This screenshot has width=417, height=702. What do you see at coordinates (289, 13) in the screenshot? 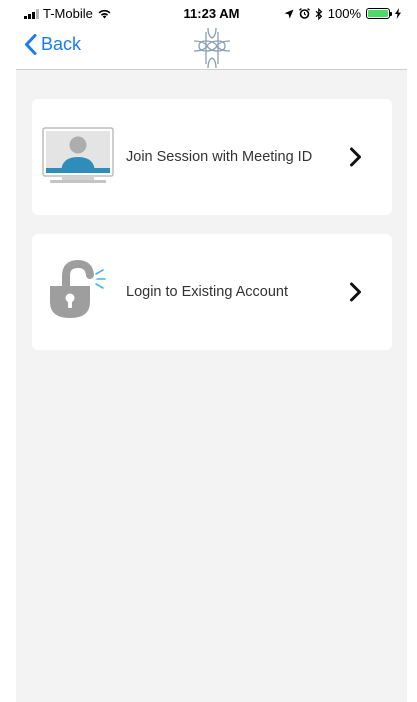
I see `location-arrow-icon` at bounding box center [289, 13].